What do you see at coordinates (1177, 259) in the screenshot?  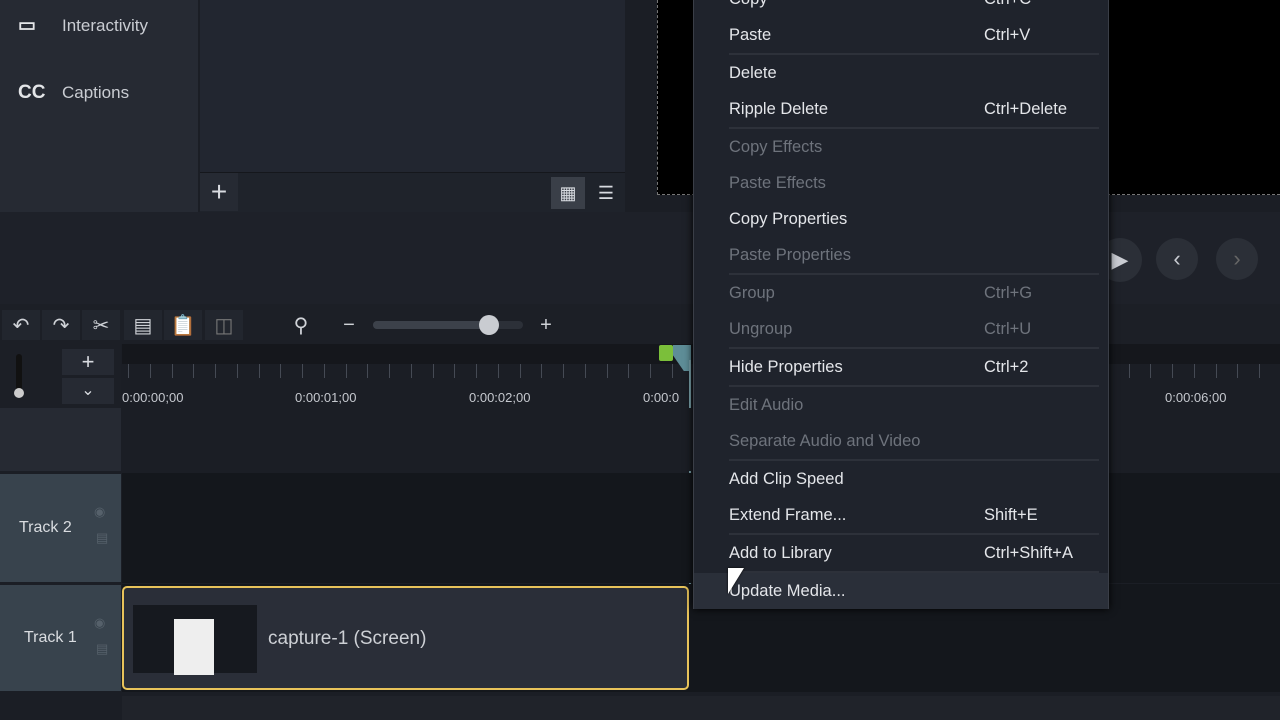 I see `previous-icon: ‹` at bounding box center [1177, 259].